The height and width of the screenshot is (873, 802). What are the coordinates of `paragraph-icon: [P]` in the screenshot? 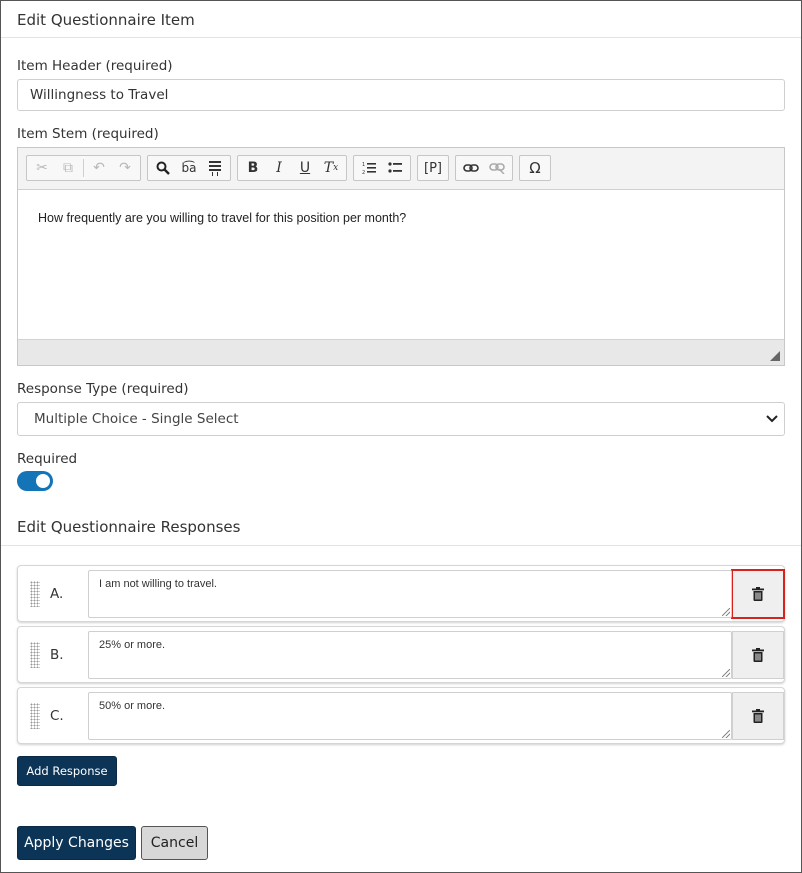 It's located at (433, 168).